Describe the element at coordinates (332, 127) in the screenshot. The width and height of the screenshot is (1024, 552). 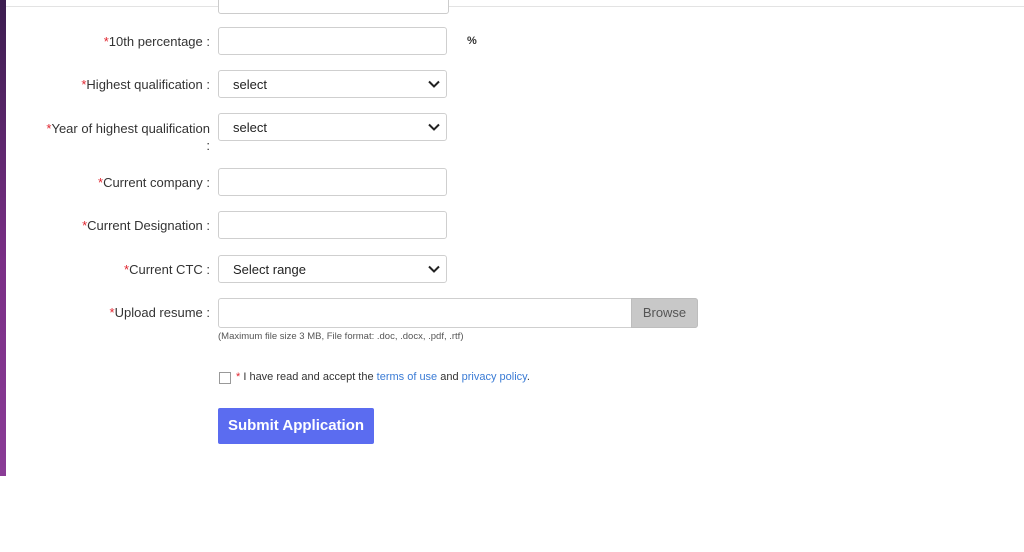
I see `year-highest-qualification-select: select` at that location.